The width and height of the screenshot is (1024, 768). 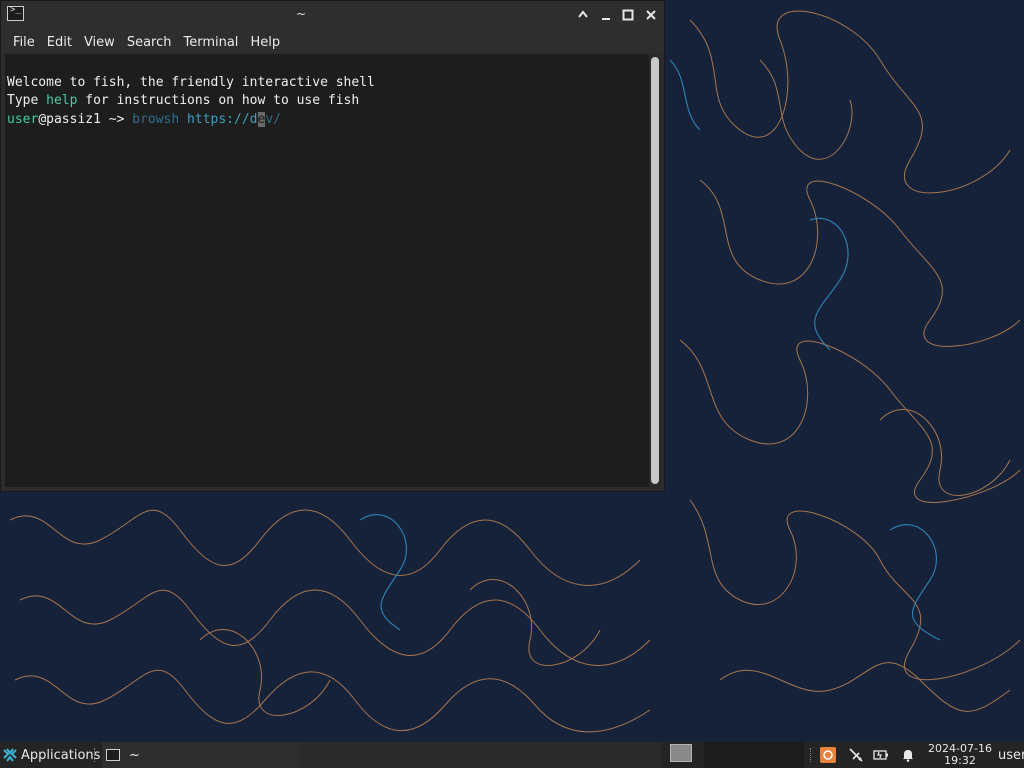 What do you see at coordinates (301, 14) in the screenshot?
I see `window-title: ~` at bounding box center [301, 14].